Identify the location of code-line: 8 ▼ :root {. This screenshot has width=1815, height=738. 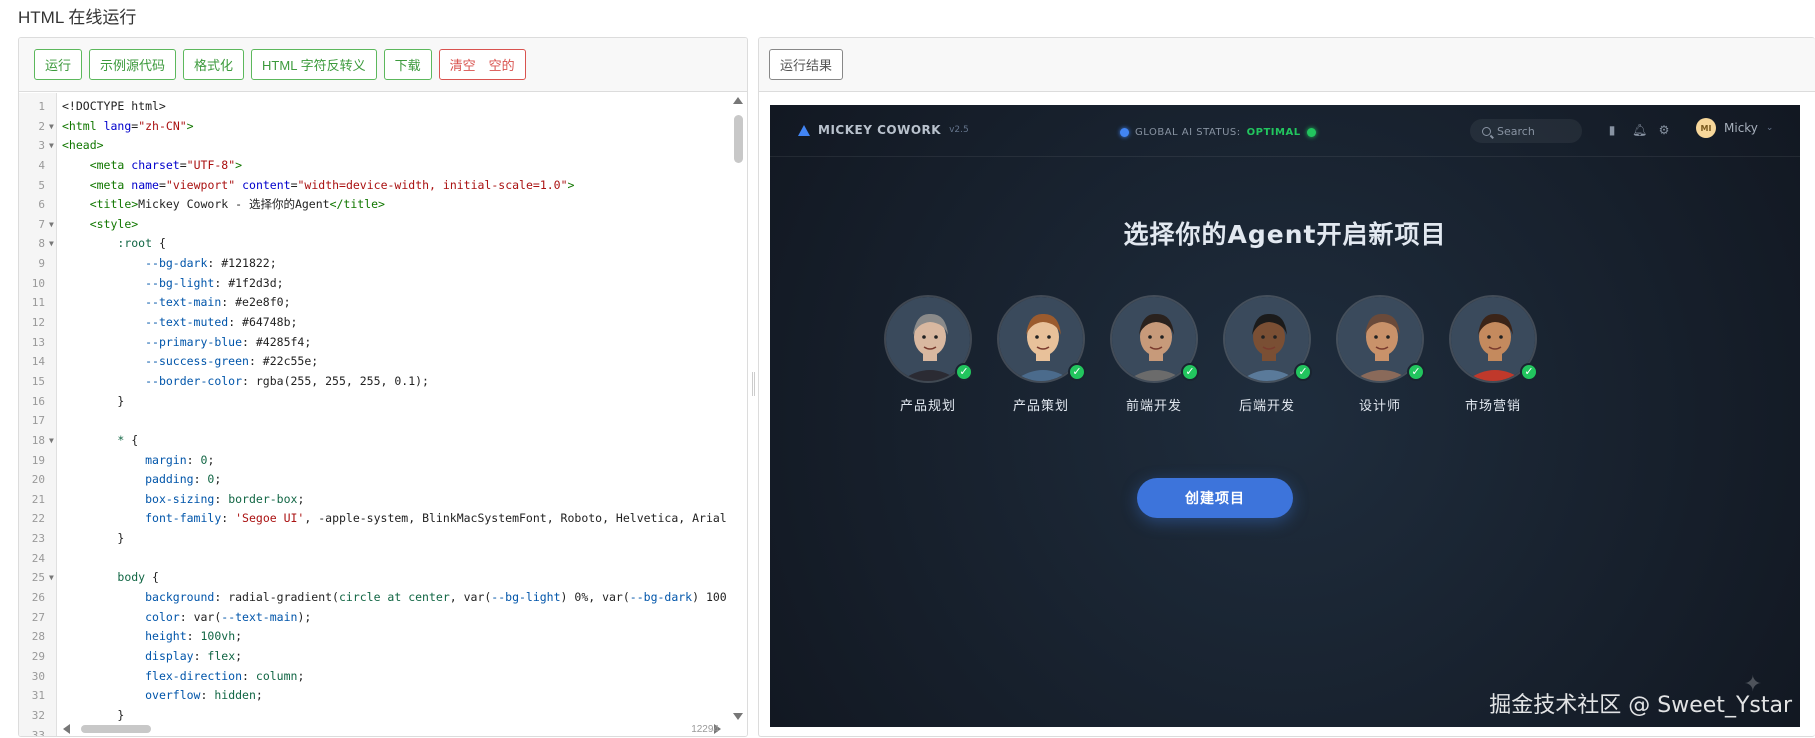
(373, 244).